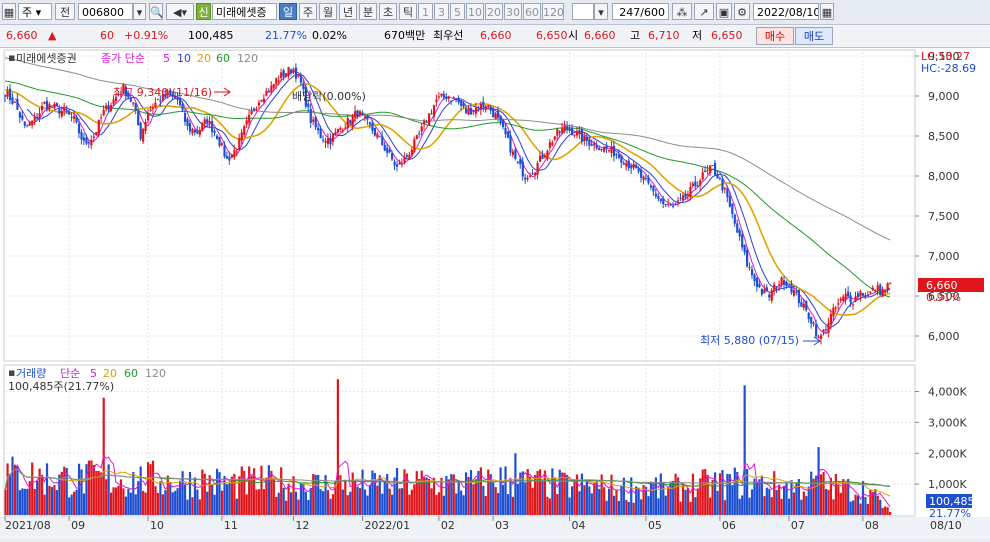 The width and height of the screenshot is (990, 542). What do you see at coordinates (61, 386) in the screenshot?
I see `volume-current: 100,485주(21.77%)` at bounding box center [61, 386].